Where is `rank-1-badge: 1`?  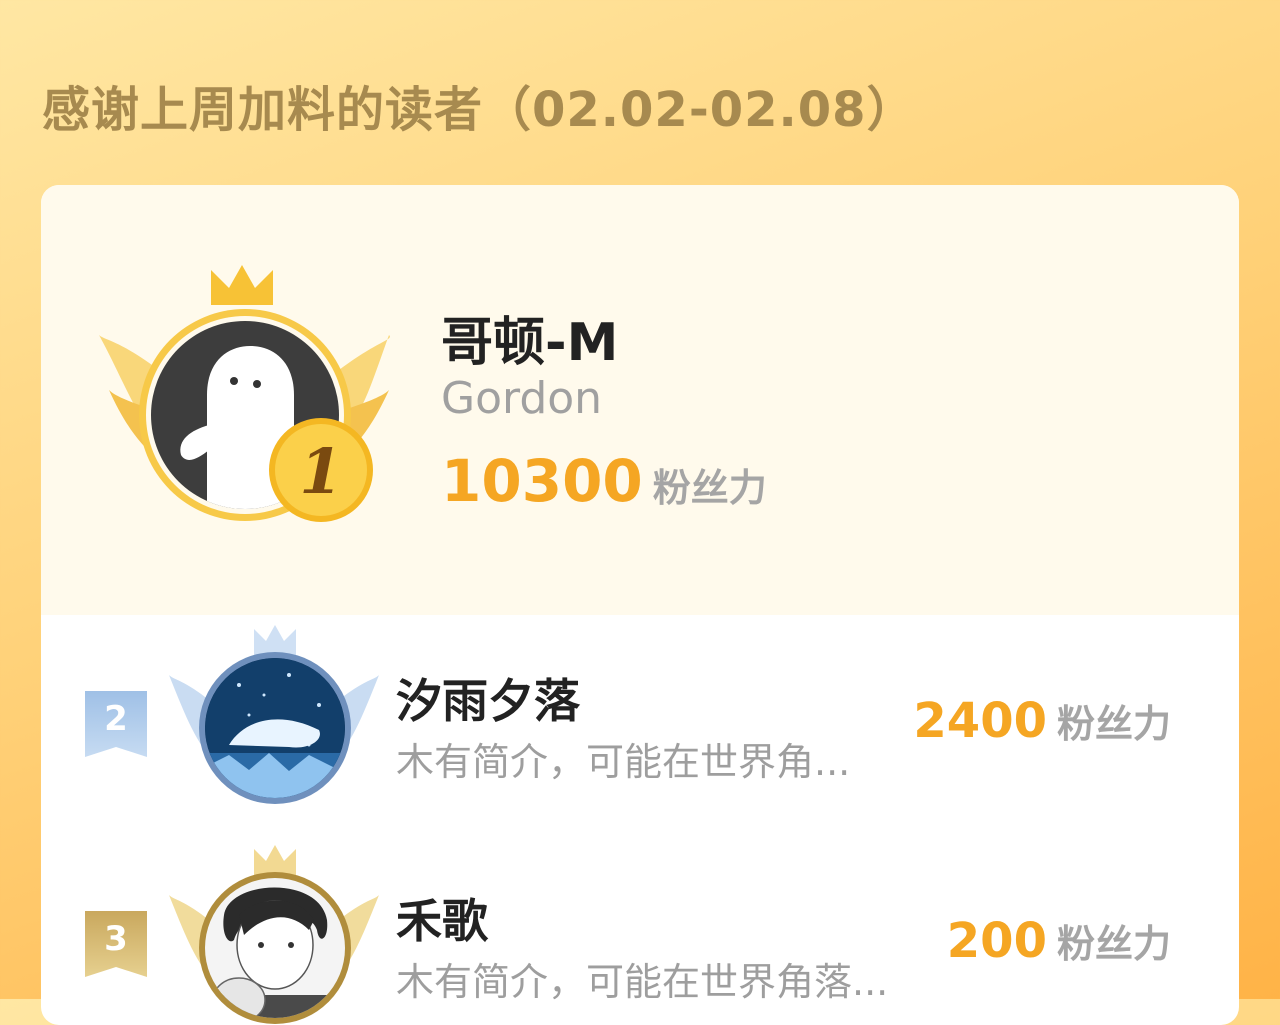 rank-1-badge: 1 is located at coordinates (249, 400).